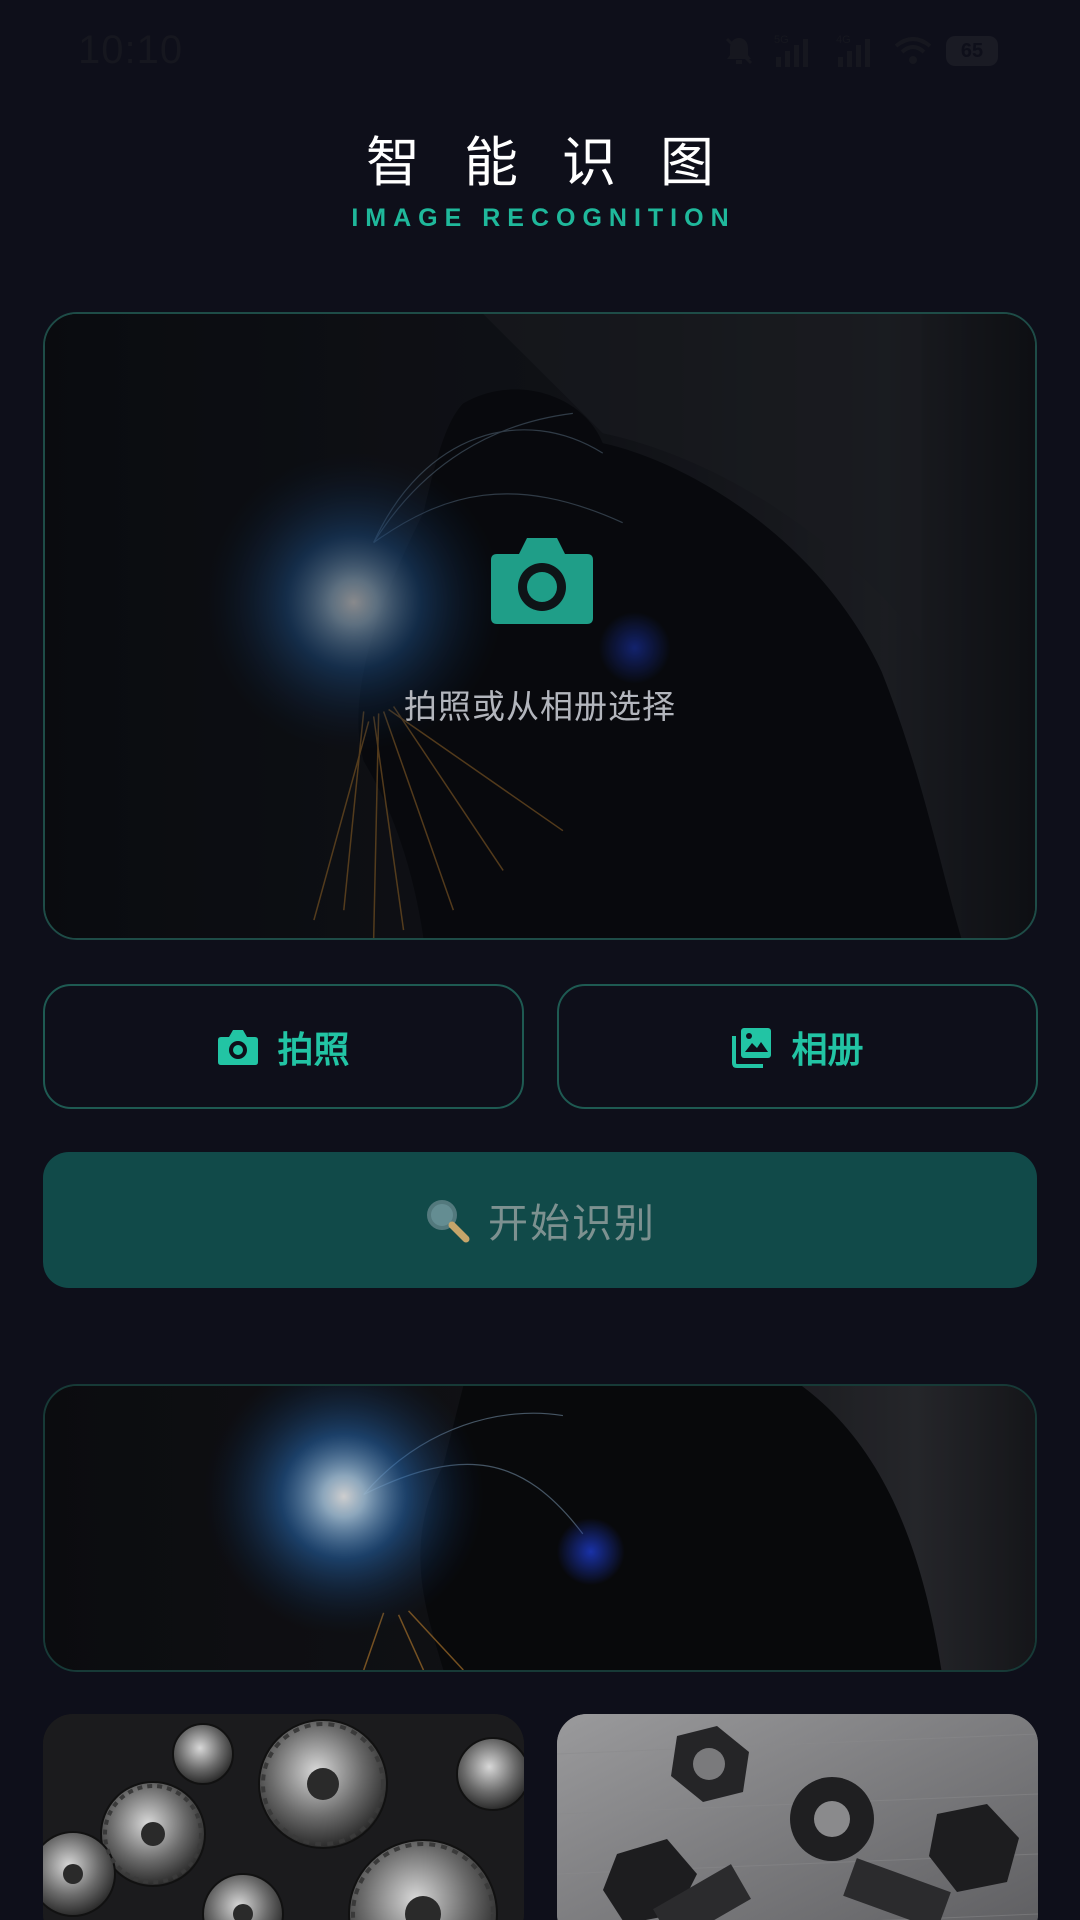 This screenshot has width=1080, height=1920. Describe the element at coordinates (540, 706) in the screenshot. I see `upload-hint: 拍照或从相册选择` at that location.